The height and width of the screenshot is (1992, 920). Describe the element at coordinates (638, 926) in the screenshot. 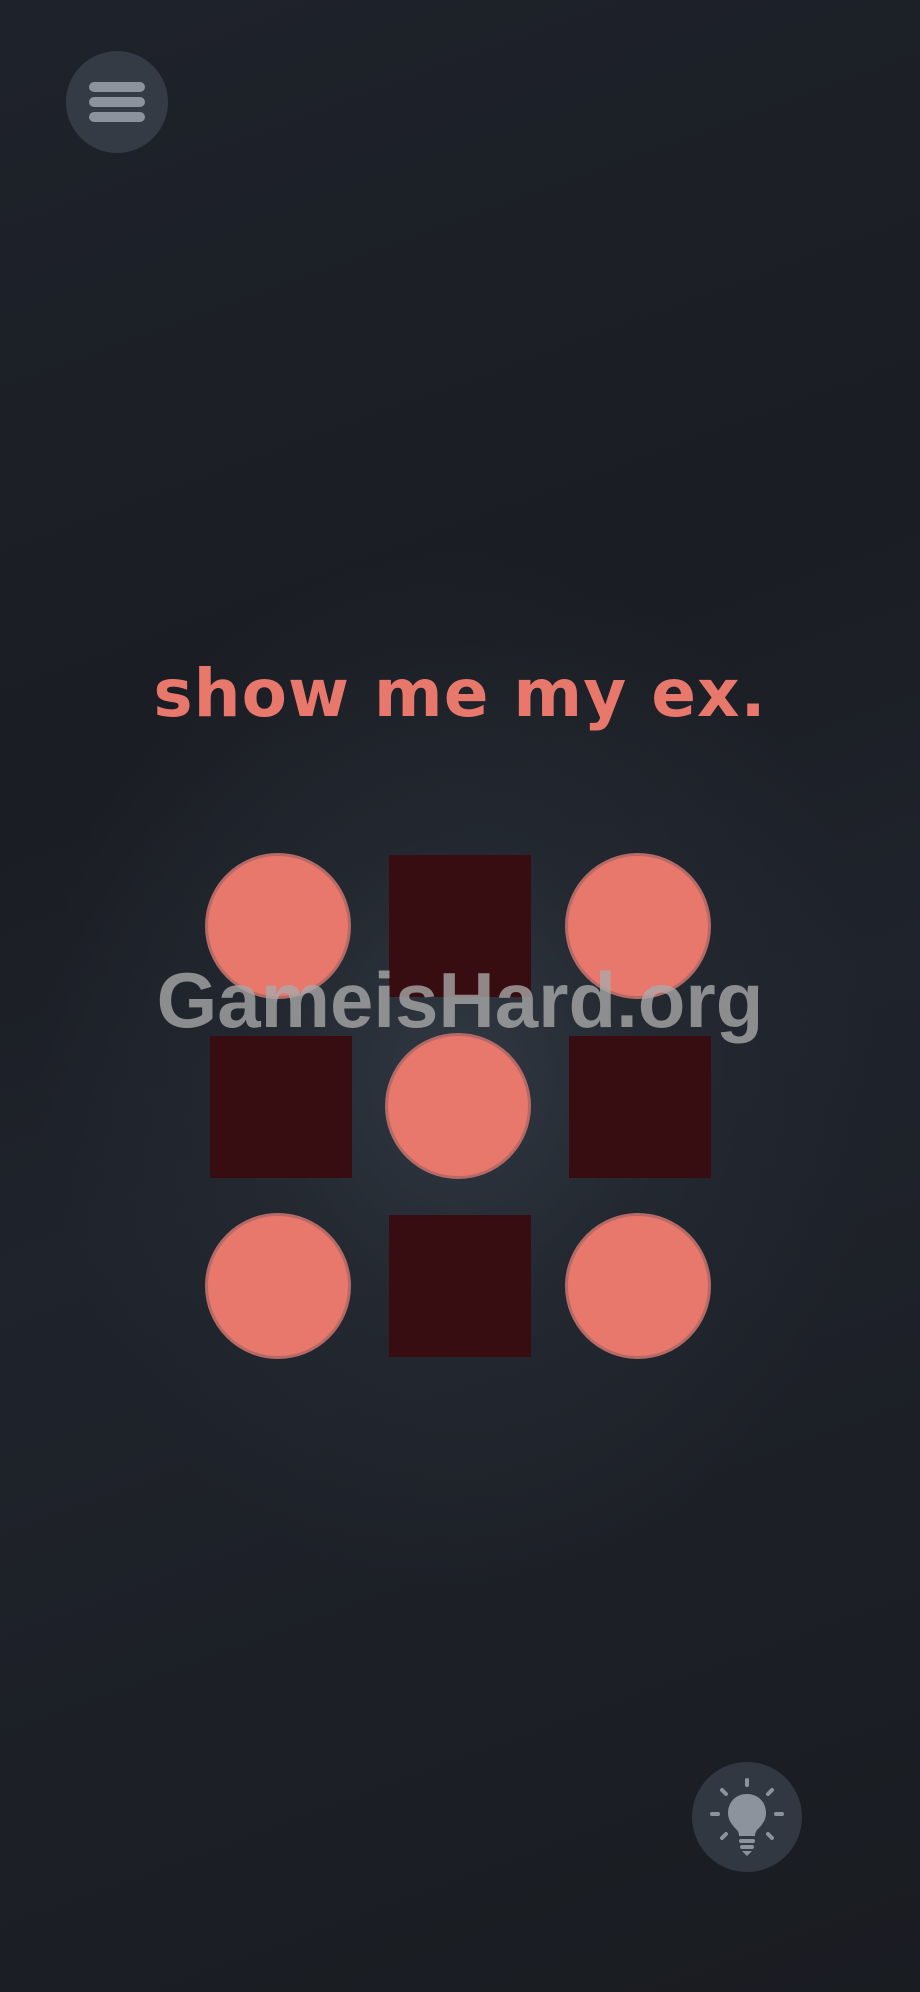

I see `tile-r1-c3` at that location.